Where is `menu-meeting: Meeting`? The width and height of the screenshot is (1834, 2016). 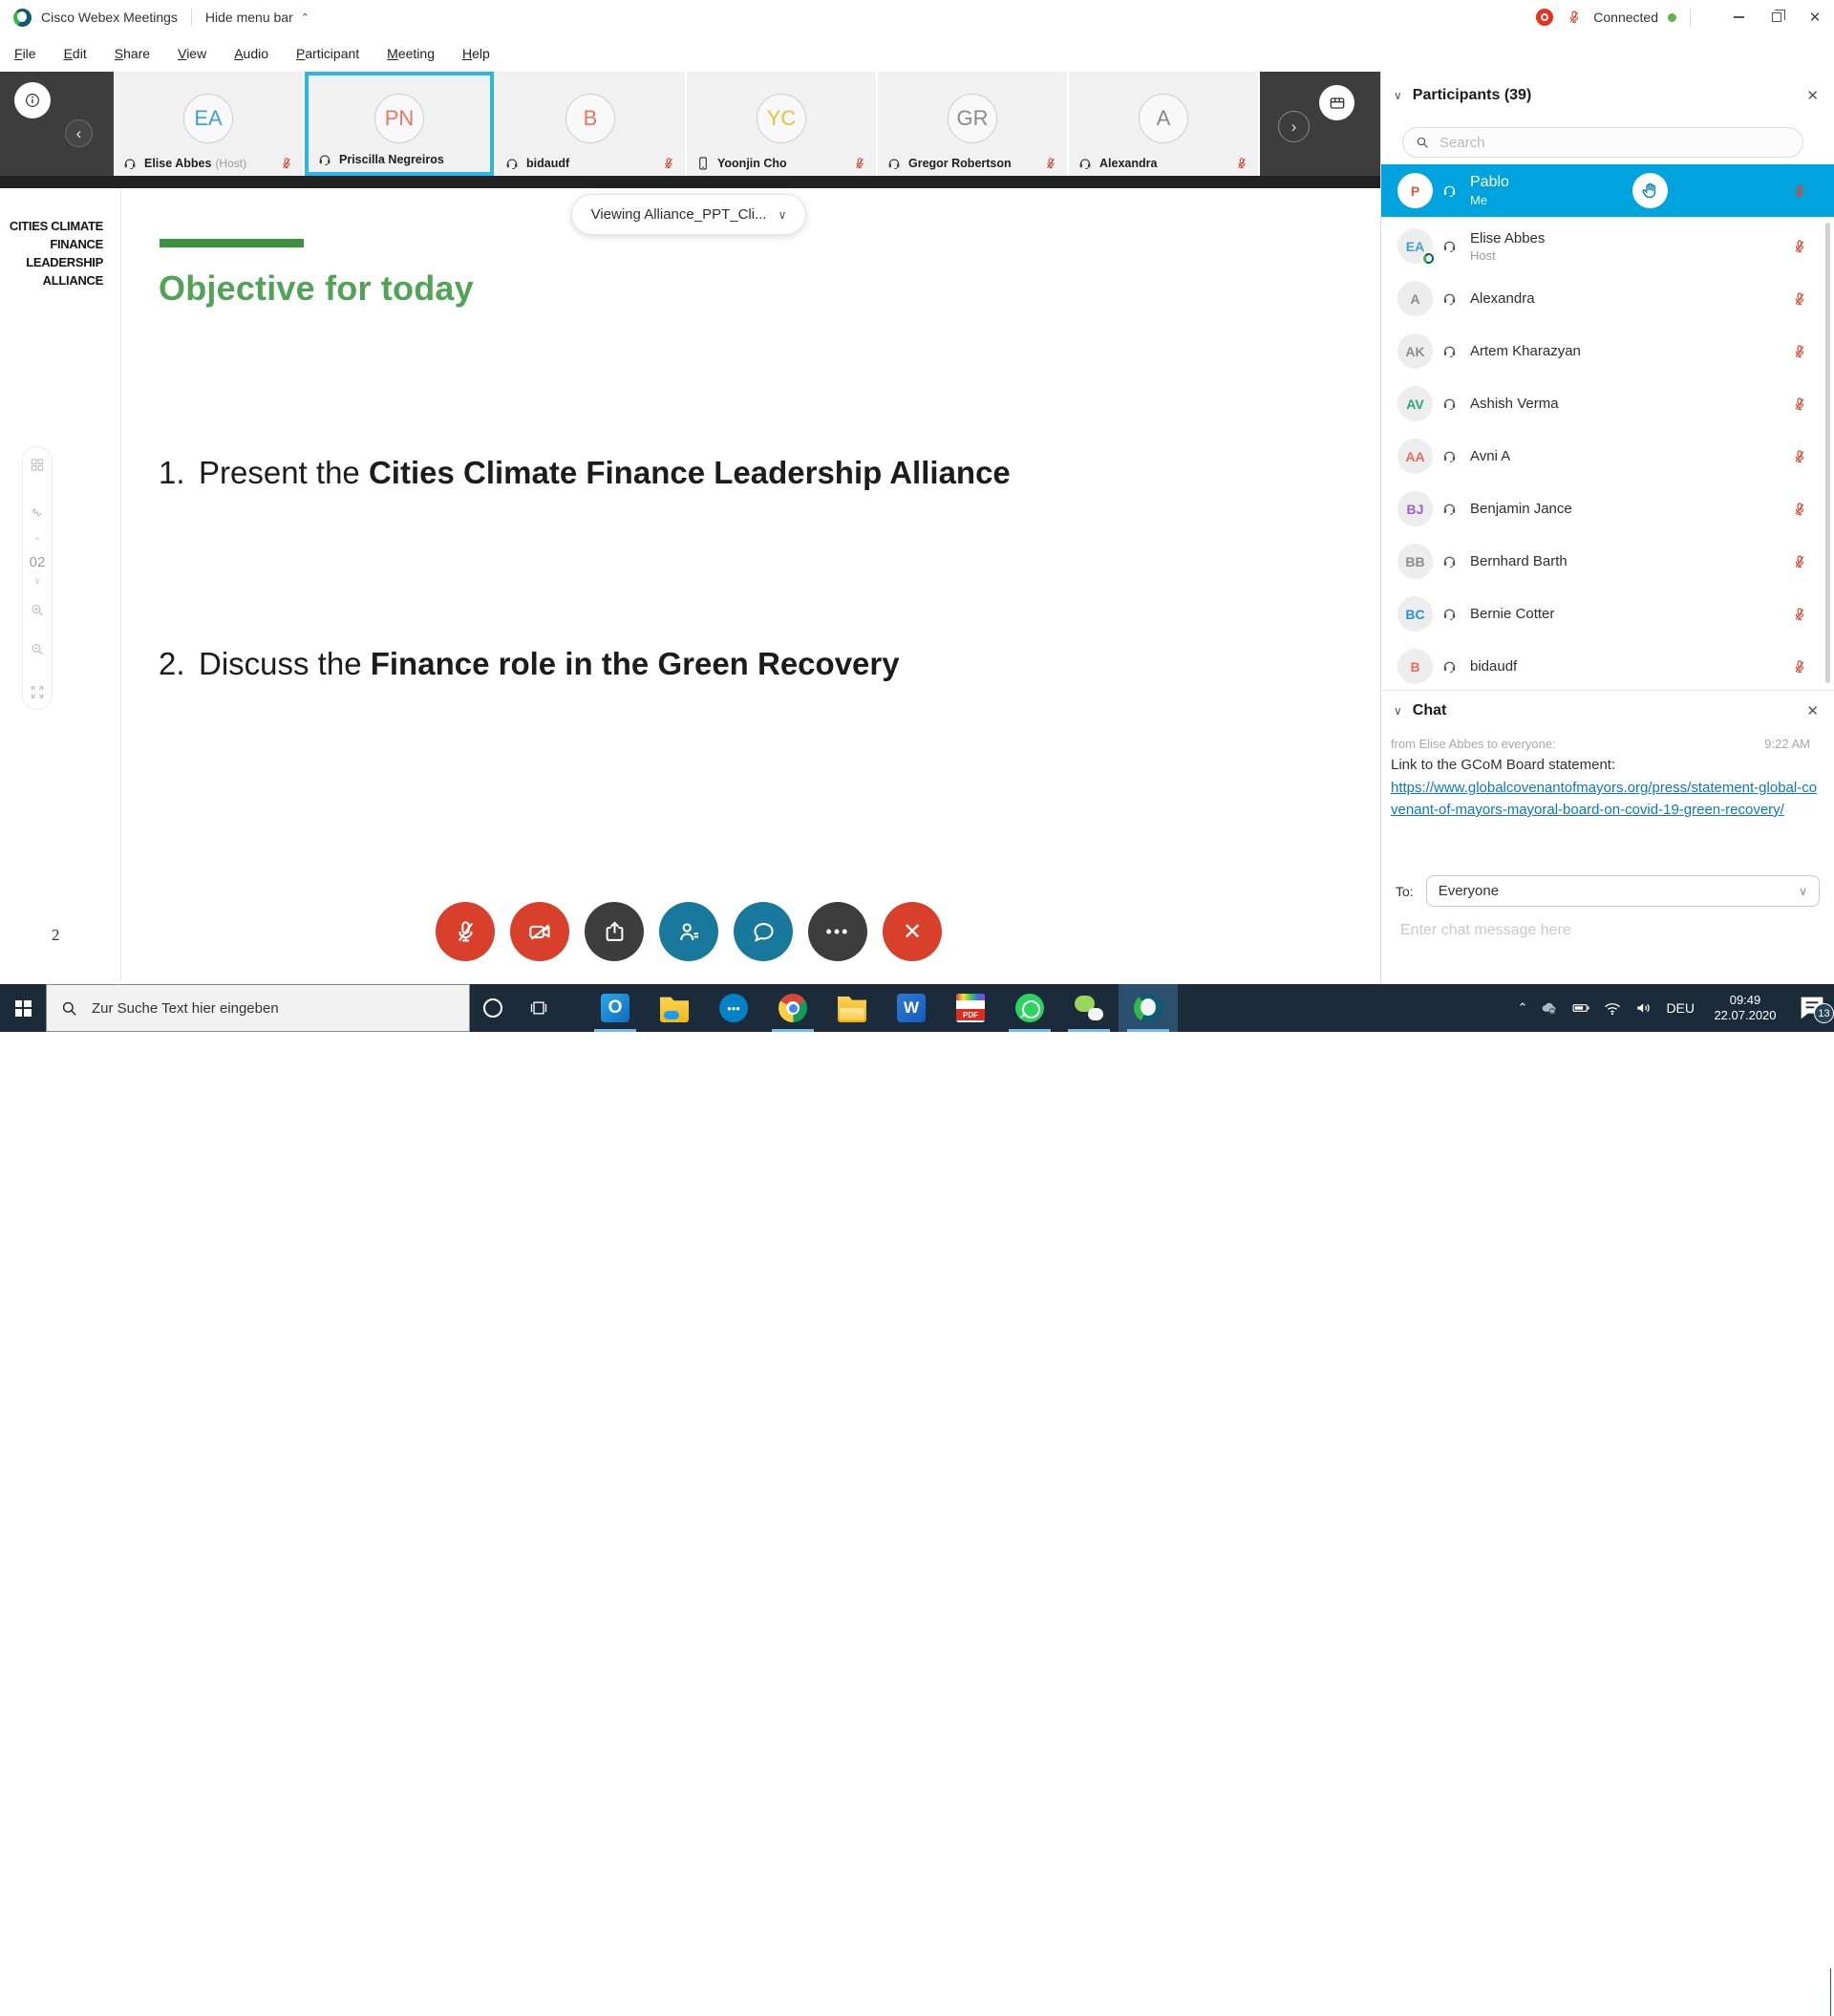 menu-meeting: Meeting is located at coordinates (411, 53).